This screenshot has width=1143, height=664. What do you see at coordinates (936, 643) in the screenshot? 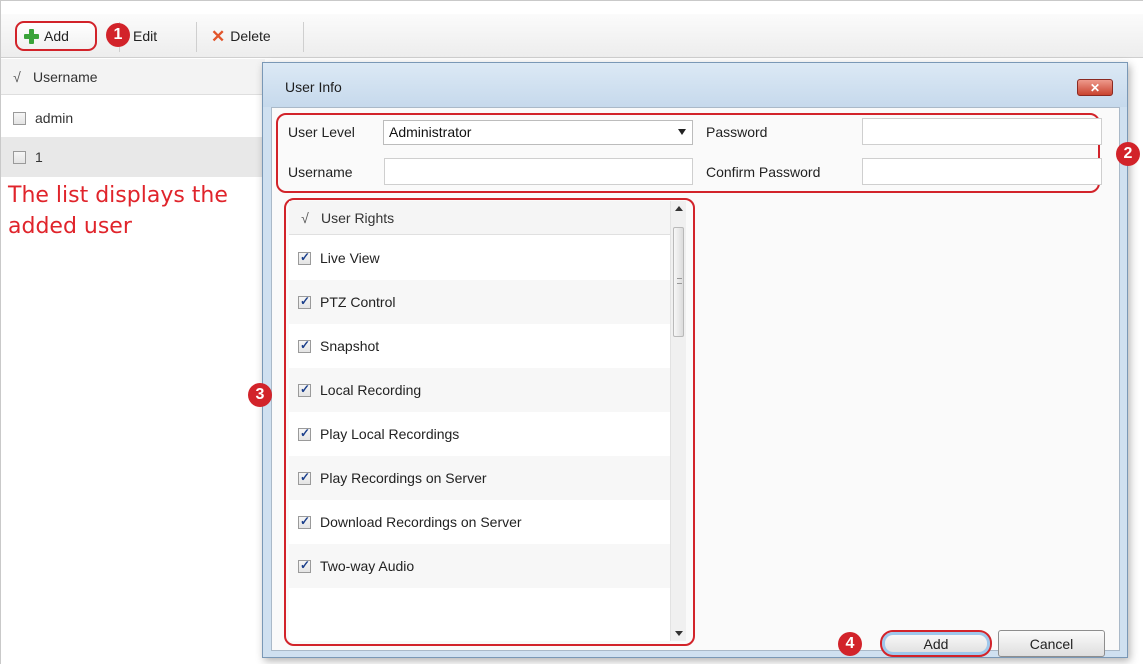
I see `dialog-add-button: Add` at bounding box center [936, 643].